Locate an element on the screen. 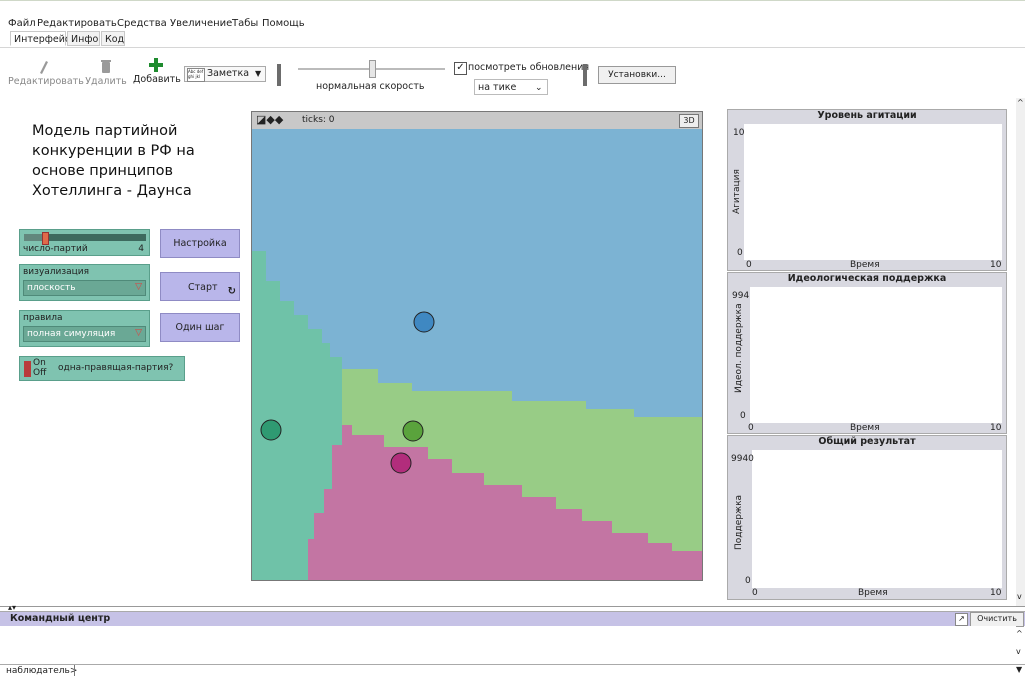 This screenshot has height=677, width=1025. plot-ylabel: Идеол. поддержка is located at coordinates (739, 348).